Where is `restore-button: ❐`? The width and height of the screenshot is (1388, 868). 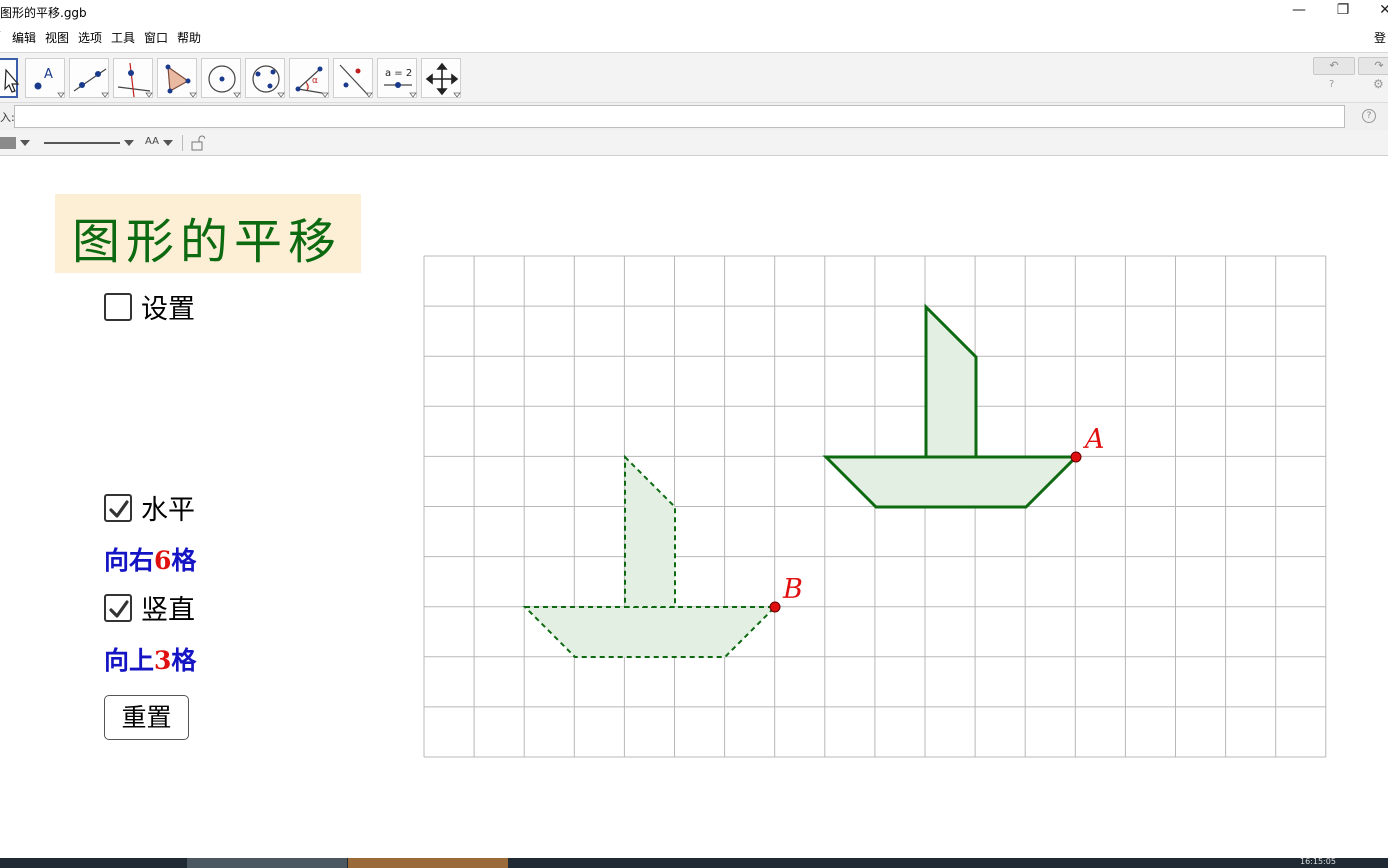
restore-button: ❐ is located at coordinates (1343, 10).